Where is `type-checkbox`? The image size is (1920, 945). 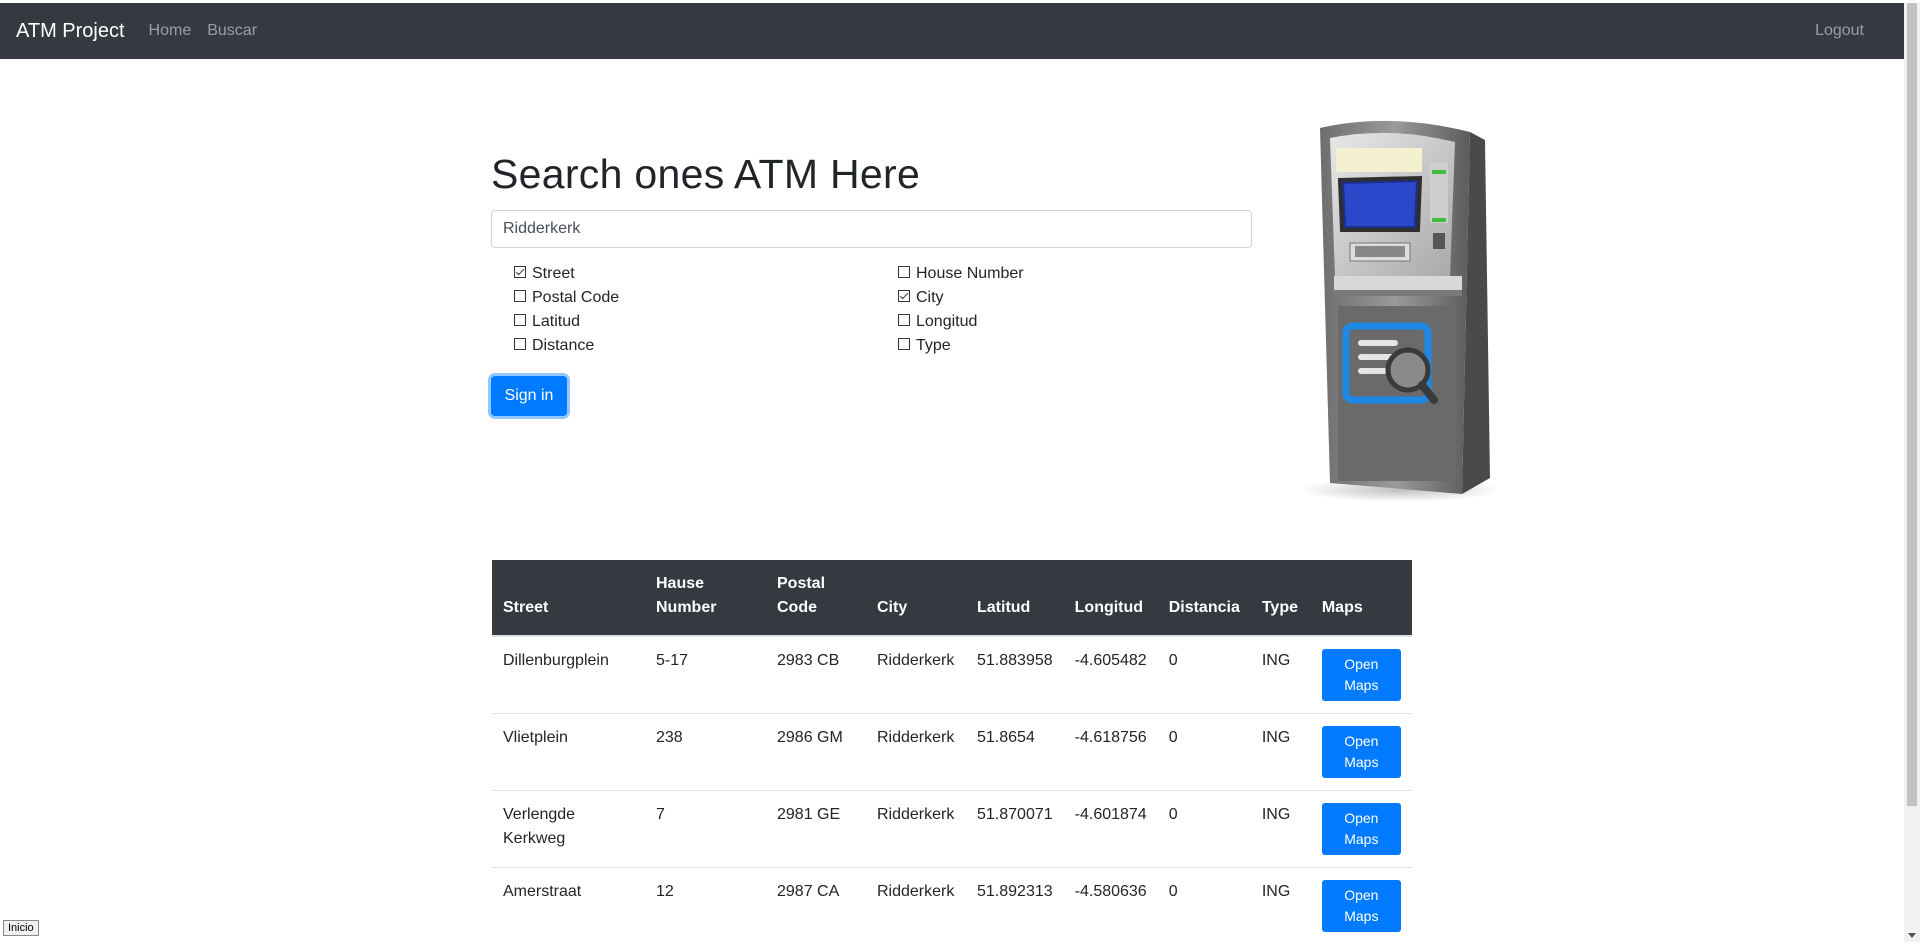 type-checkbox is located at coordinates (904, 344).